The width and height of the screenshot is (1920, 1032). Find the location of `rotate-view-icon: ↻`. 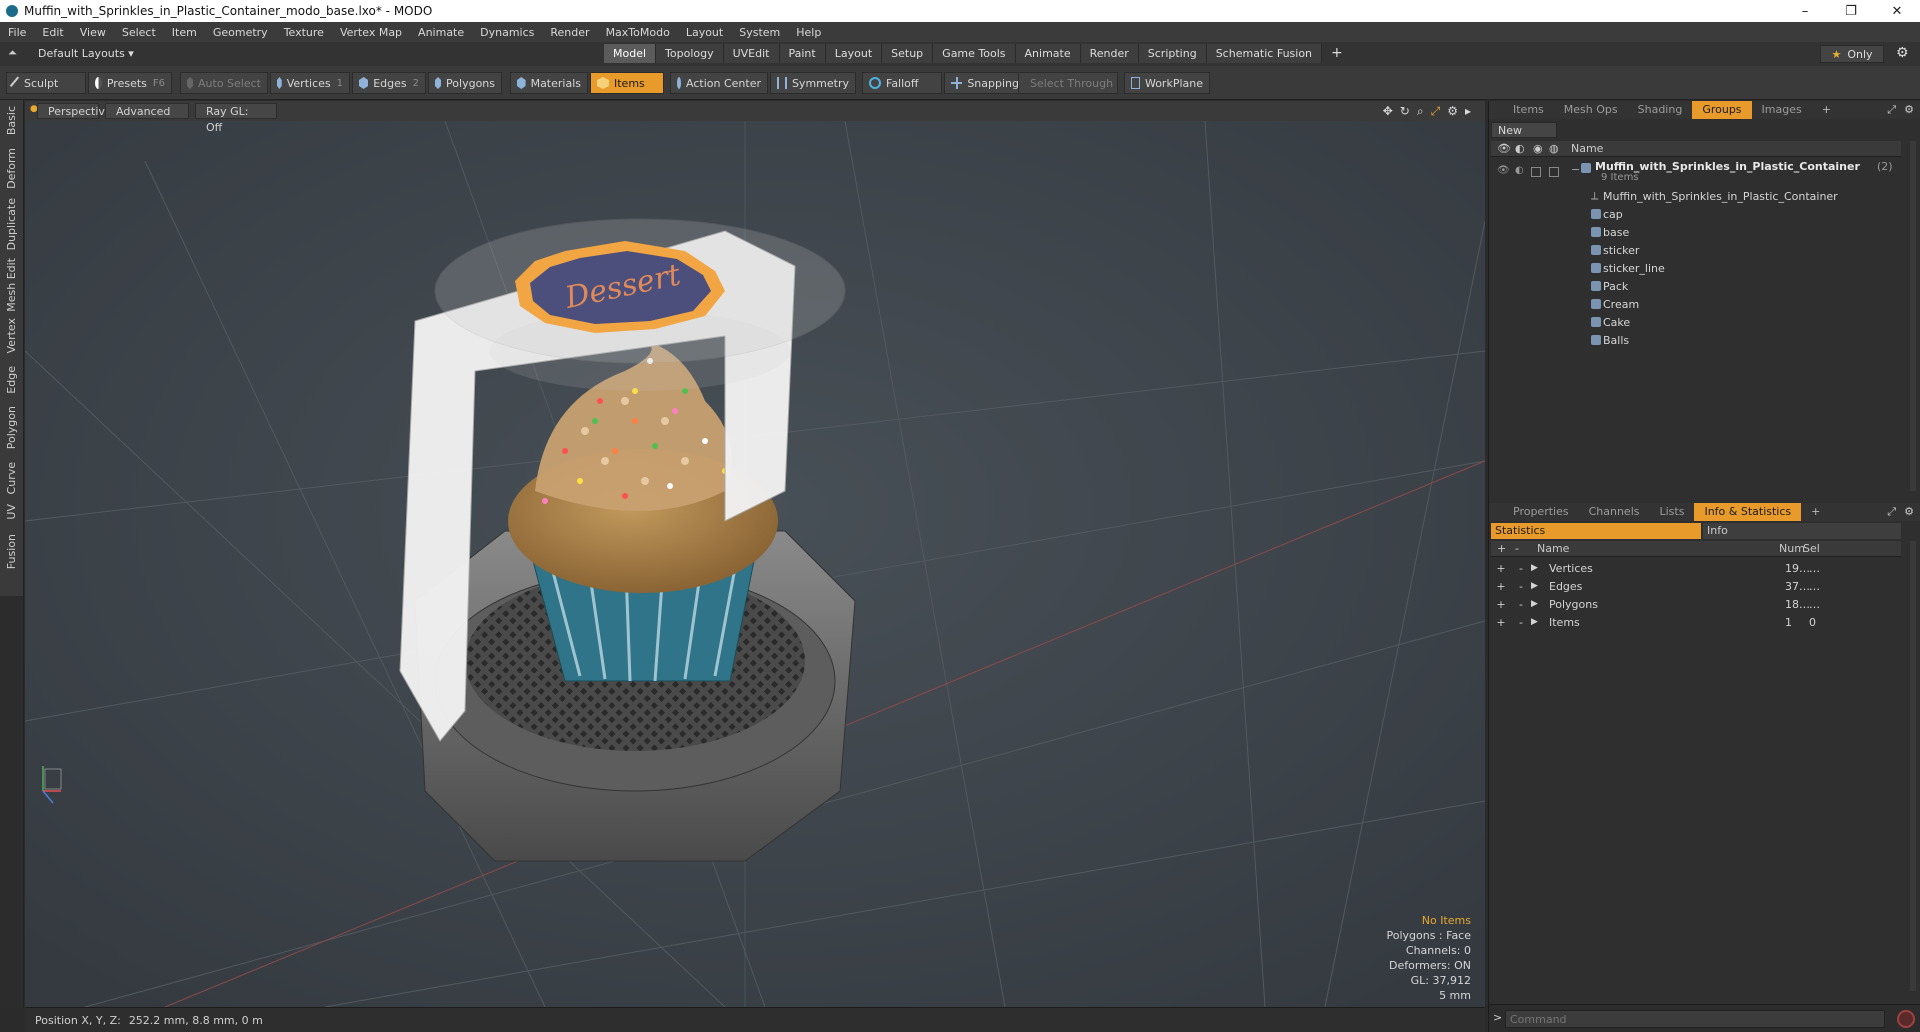

rotate-view-icon: ↻ is located at coordinates (1405, 111).